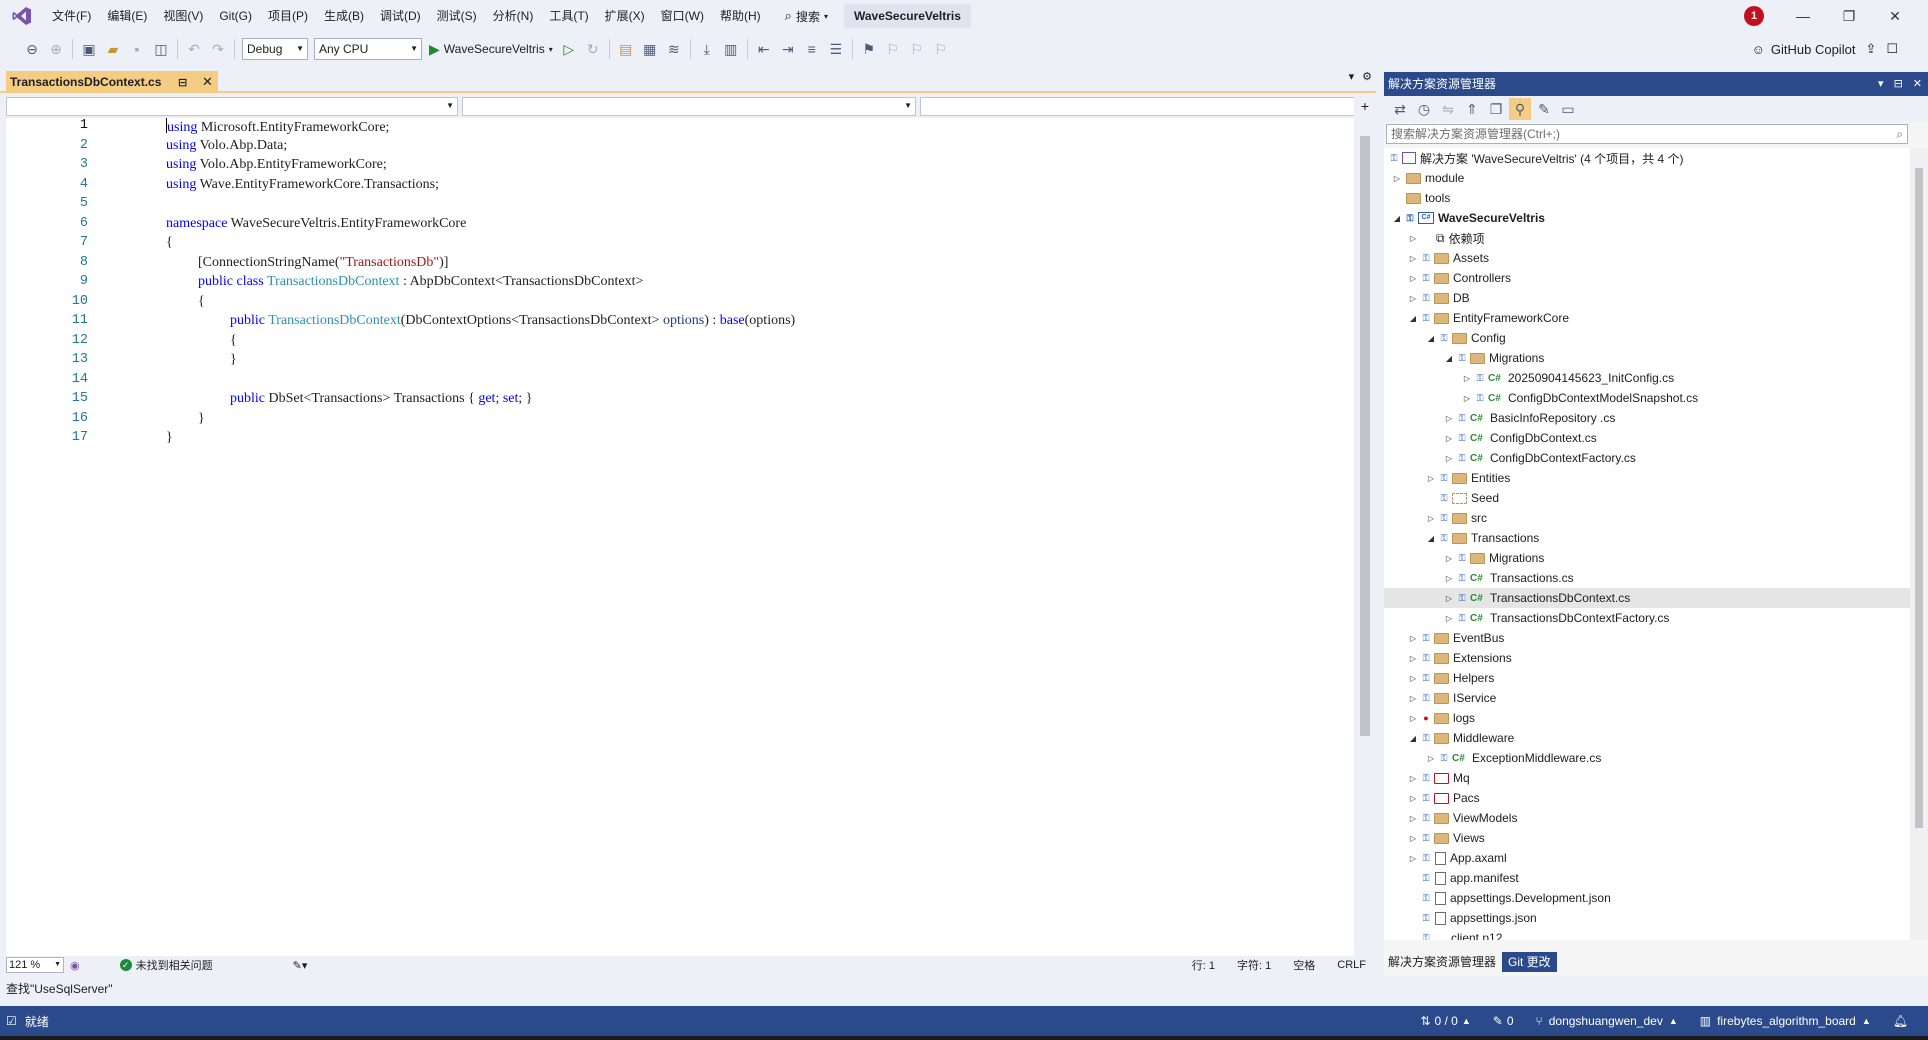 Image resolution: width=1928 pixels, height=1040 pixels. Describe the element at coordinates (288, 16) in the screenshot. I see `menu-project: 项目(P)` at that location.